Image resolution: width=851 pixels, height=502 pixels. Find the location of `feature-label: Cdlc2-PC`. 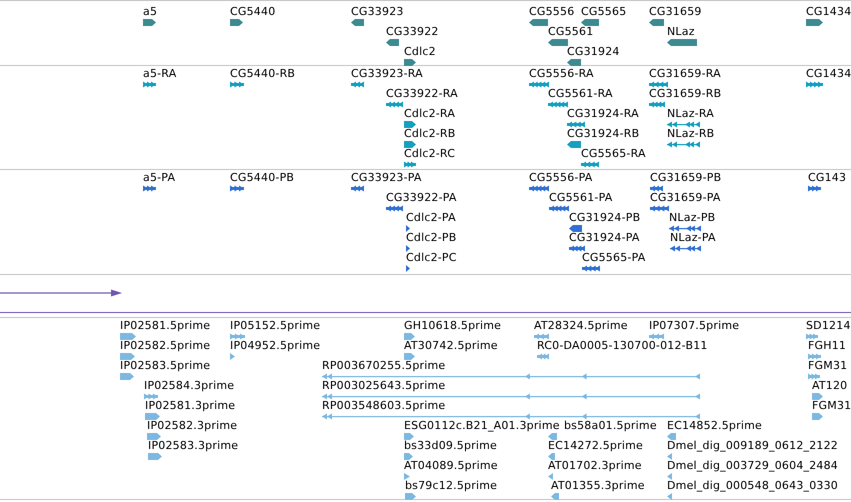

feature-label: Cdlc2-PC is located at coordinates (431, 257).